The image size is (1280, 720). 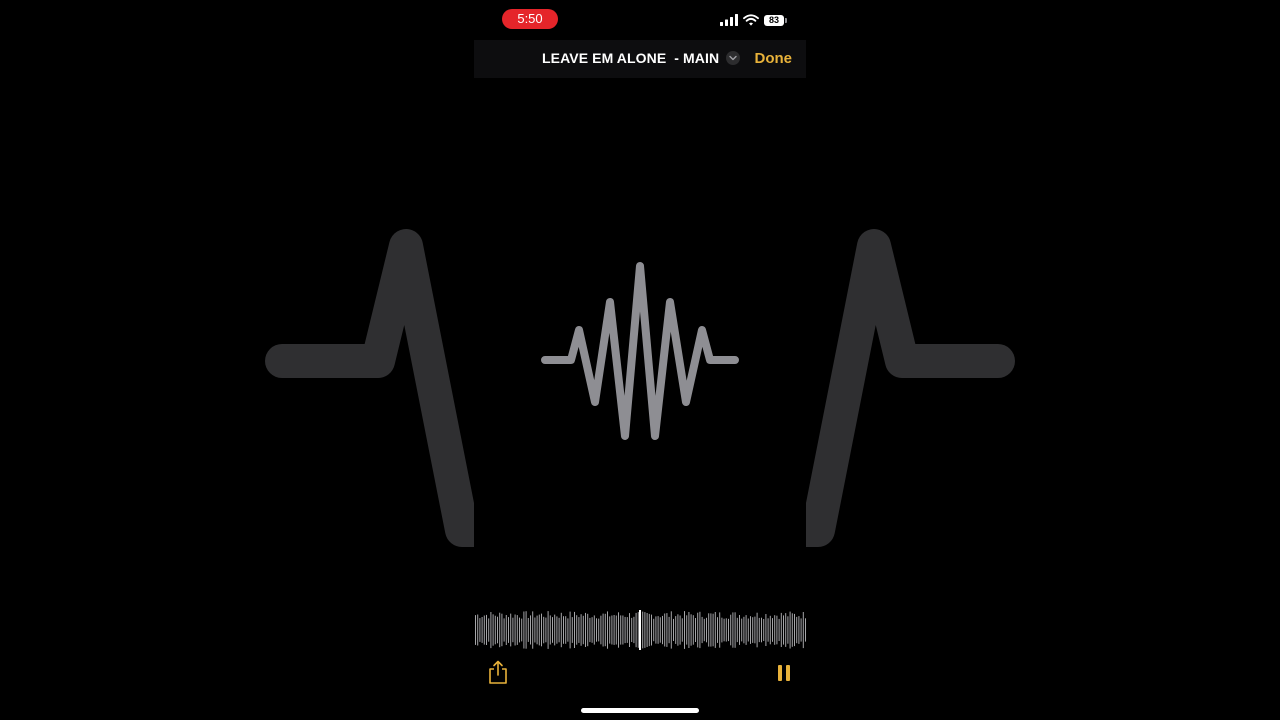 I want to click on status-bar: 5:50 83, so click(x=640, y=20).